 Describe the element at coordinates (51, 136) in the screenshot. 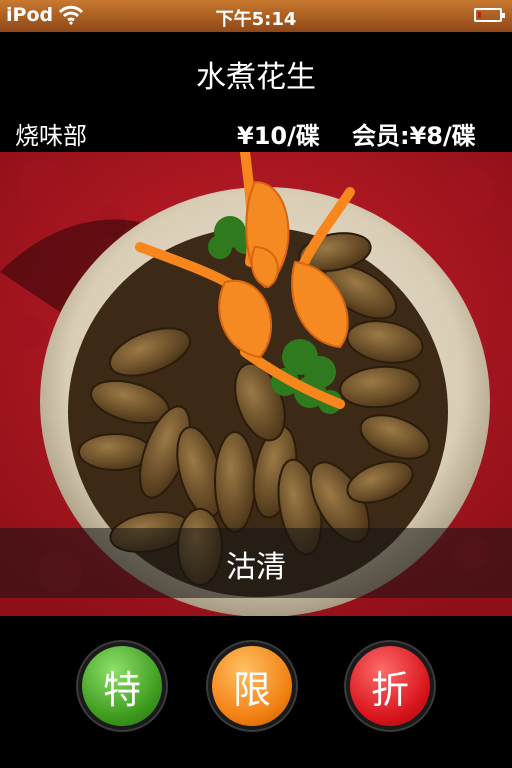

I see `category-label: 烧味部` at that location.